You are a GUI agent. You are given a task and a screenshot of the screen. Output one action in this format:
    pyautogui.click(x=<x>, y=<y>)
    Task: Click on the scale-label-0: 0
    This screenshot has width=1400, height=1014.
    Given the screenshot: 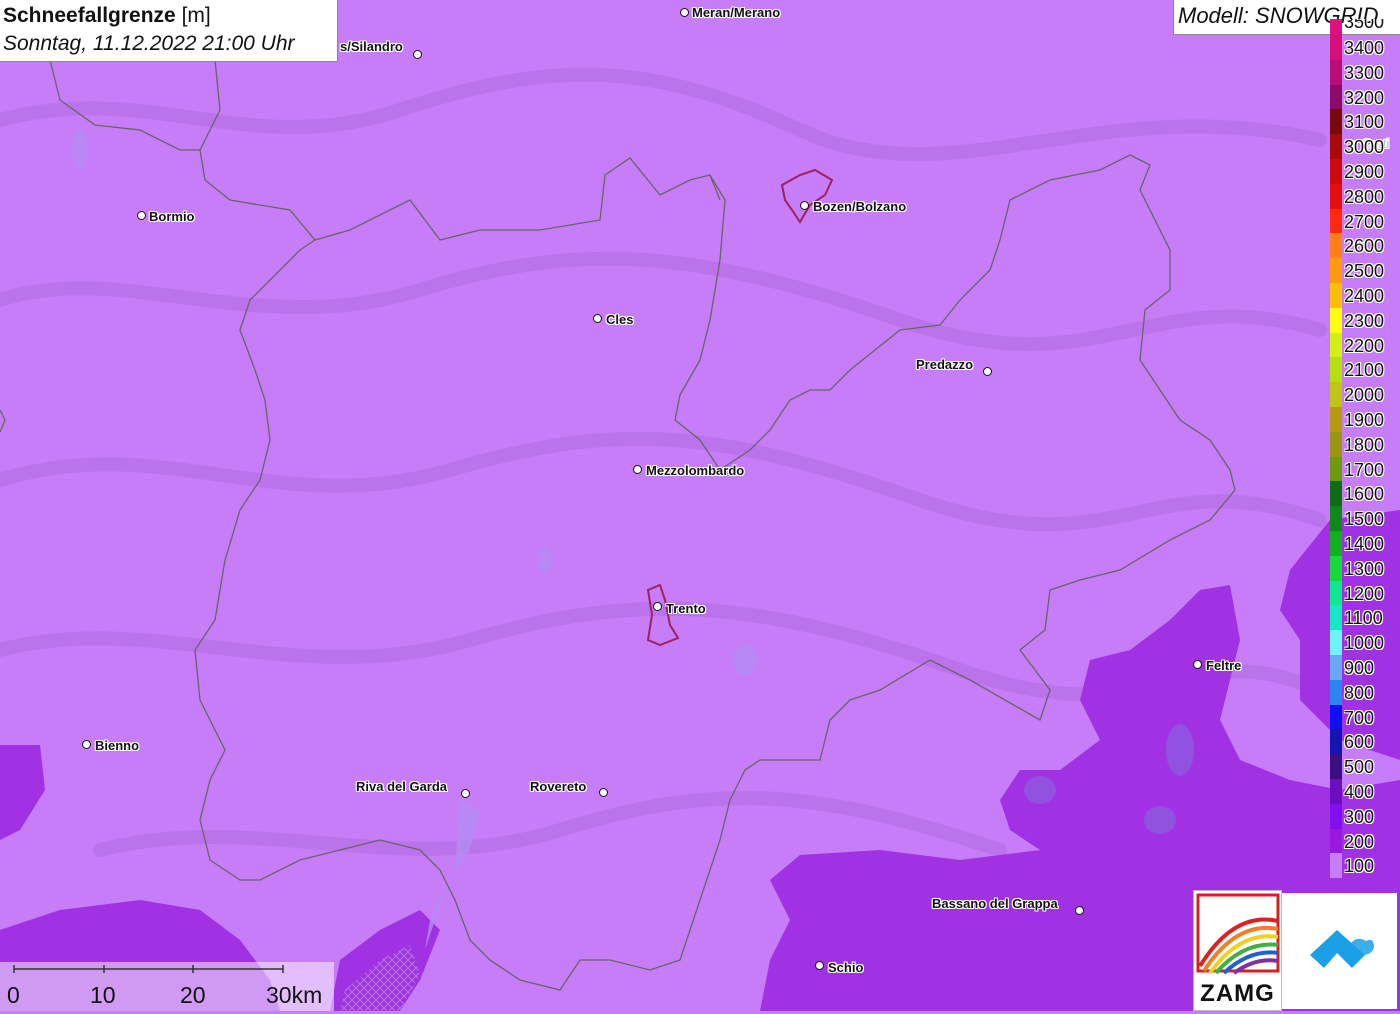 What is the action you would take?
    pyautogui.click(x=13, y=995)
    